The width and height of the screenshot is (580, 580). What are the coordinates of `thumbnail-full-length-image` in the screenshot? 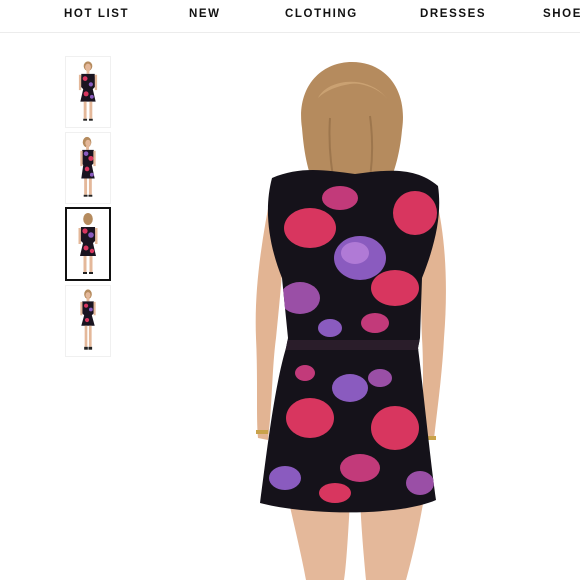 It's located at (88, 319).